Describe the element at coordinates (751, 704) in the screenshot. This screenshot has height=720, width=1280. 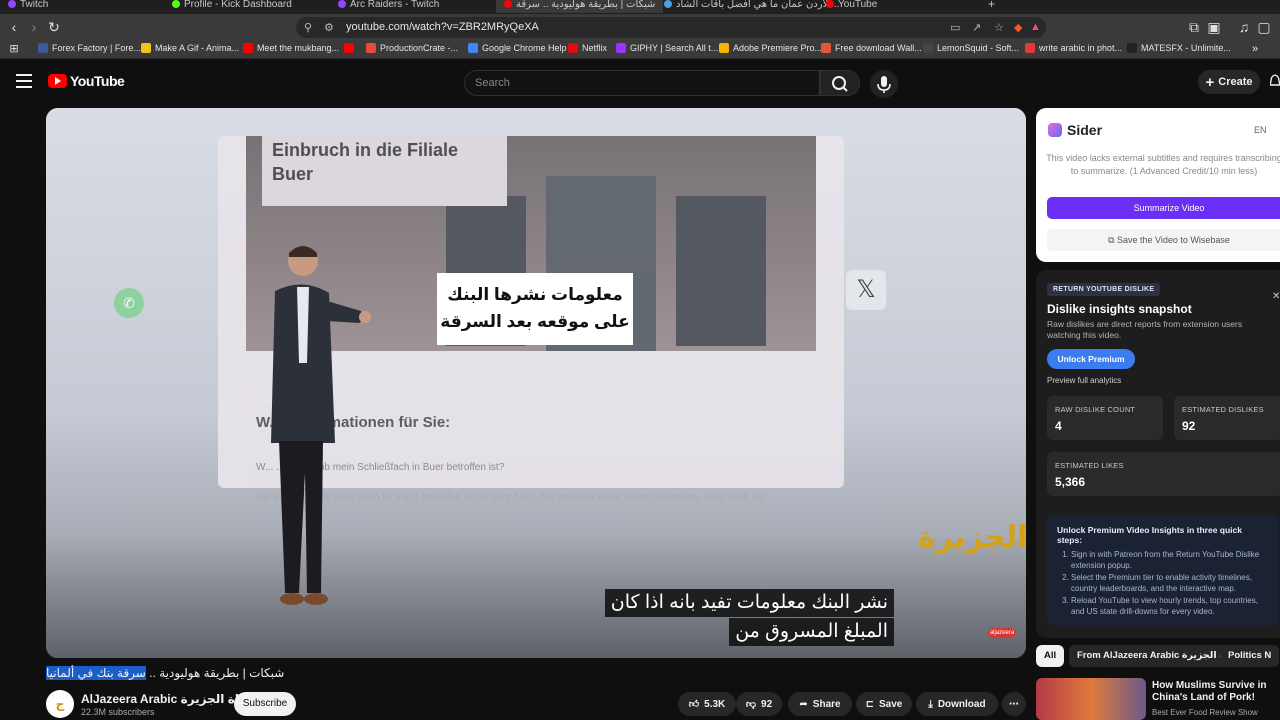
I see `thumbs-down-icon: 👎︎` at that location.